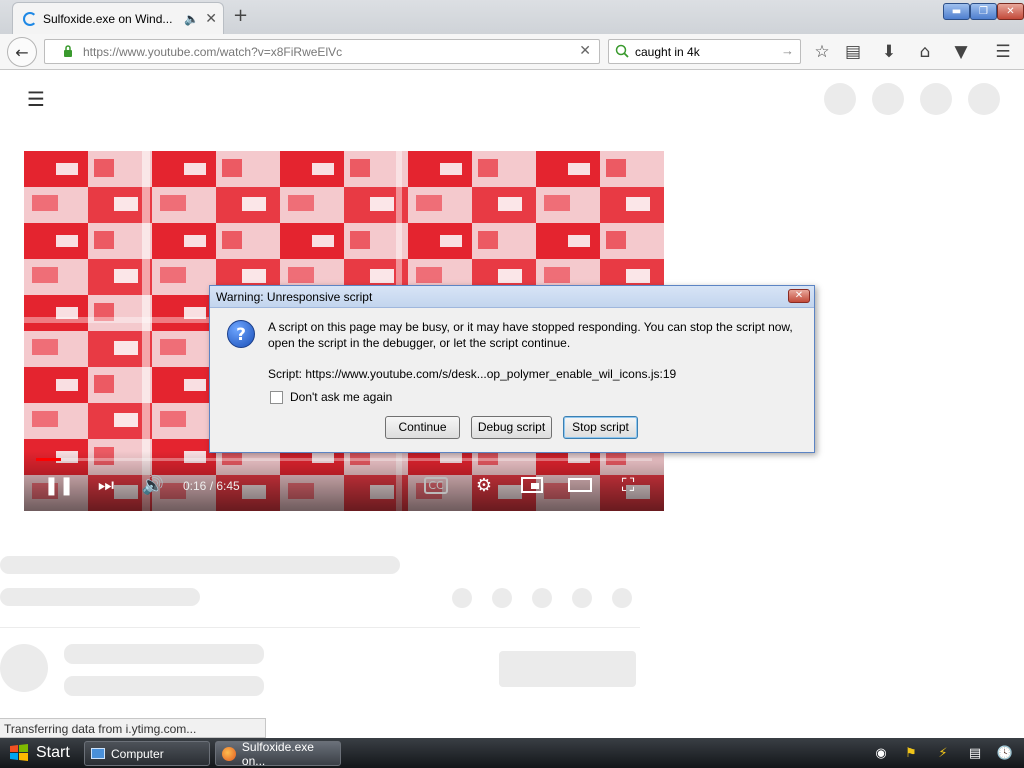  What do you see at coordinates (320, 627) in the screenshot?
I see `divider` at bounding box center [320, 627].